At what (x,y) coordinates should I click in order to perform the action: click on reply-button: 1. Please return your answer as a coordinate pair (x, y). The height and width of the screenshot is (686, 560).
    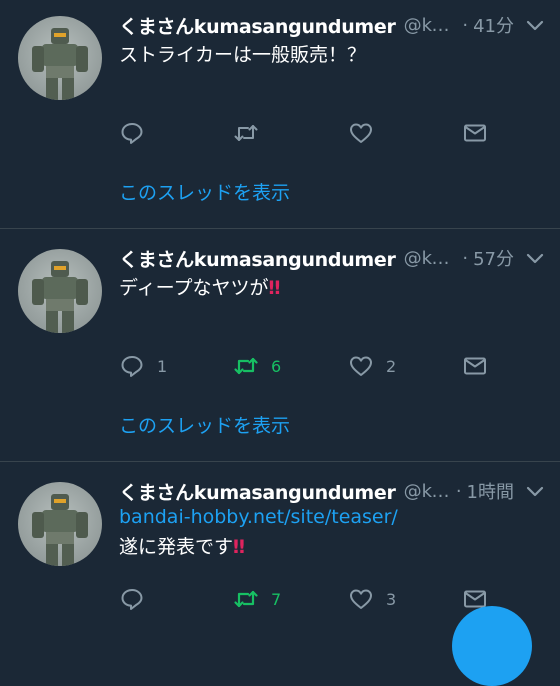
    Looking at the image, I should click on (143, 366).